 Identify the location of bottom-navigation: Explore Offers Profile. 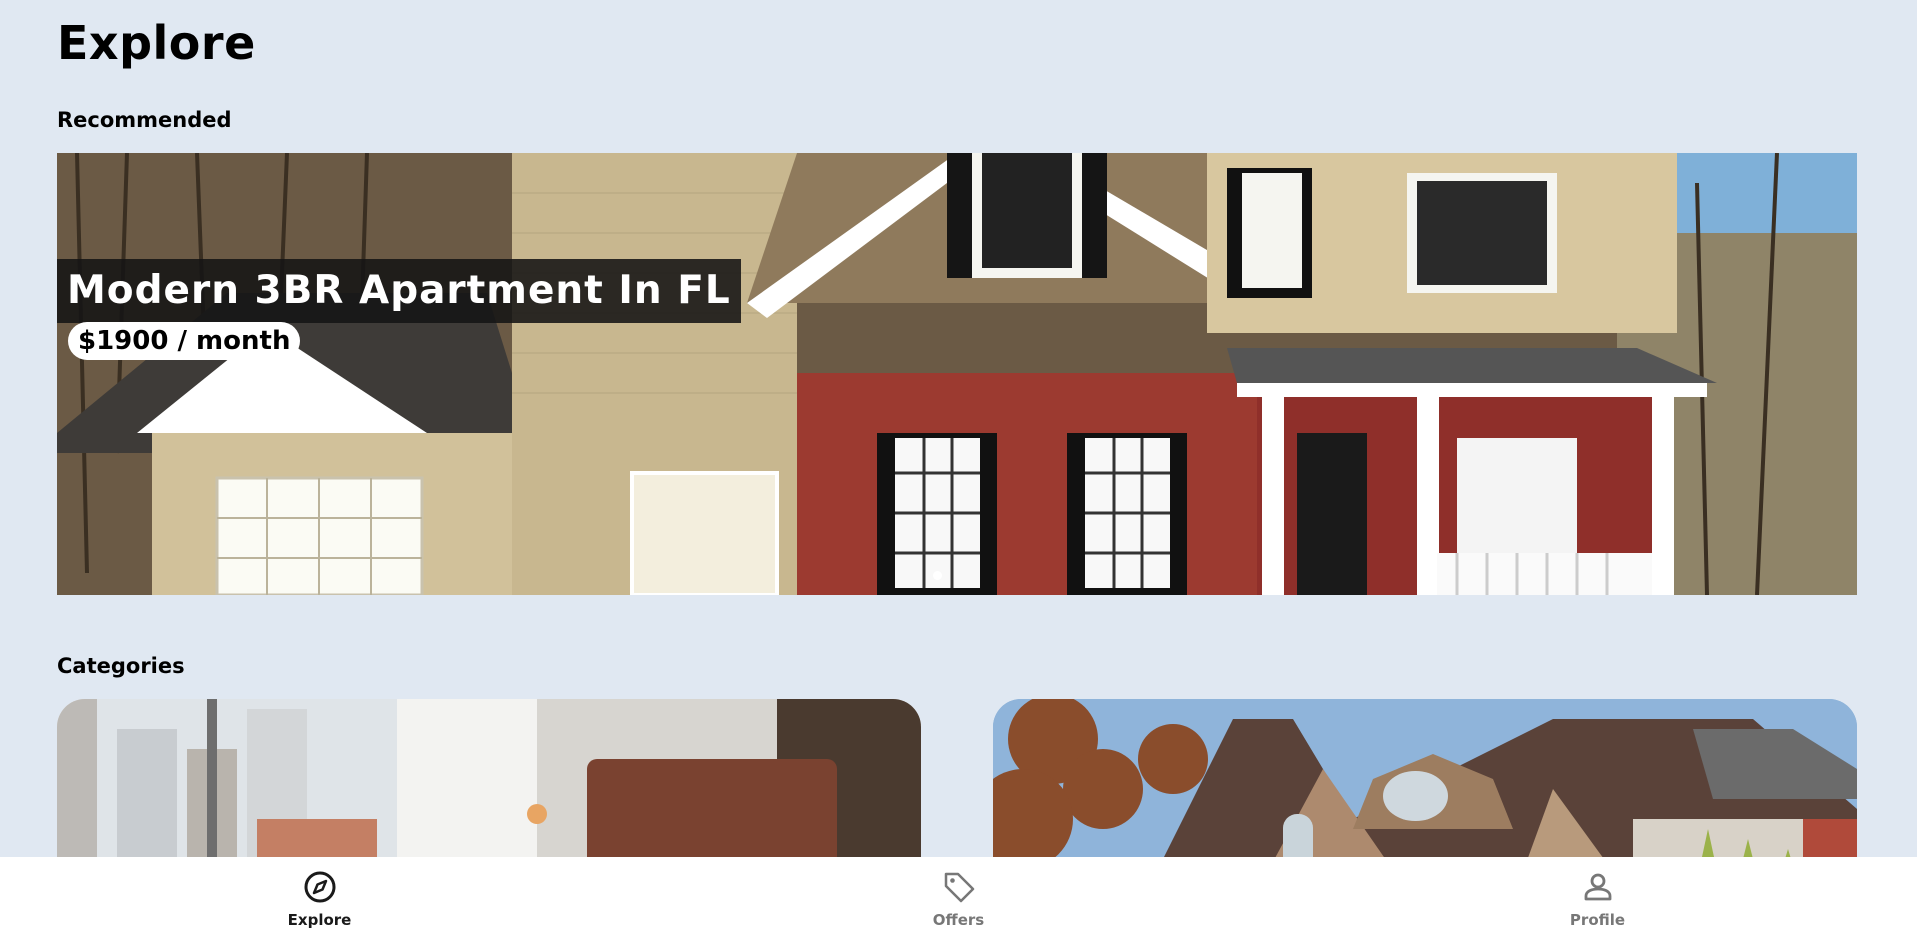
(958, 898).